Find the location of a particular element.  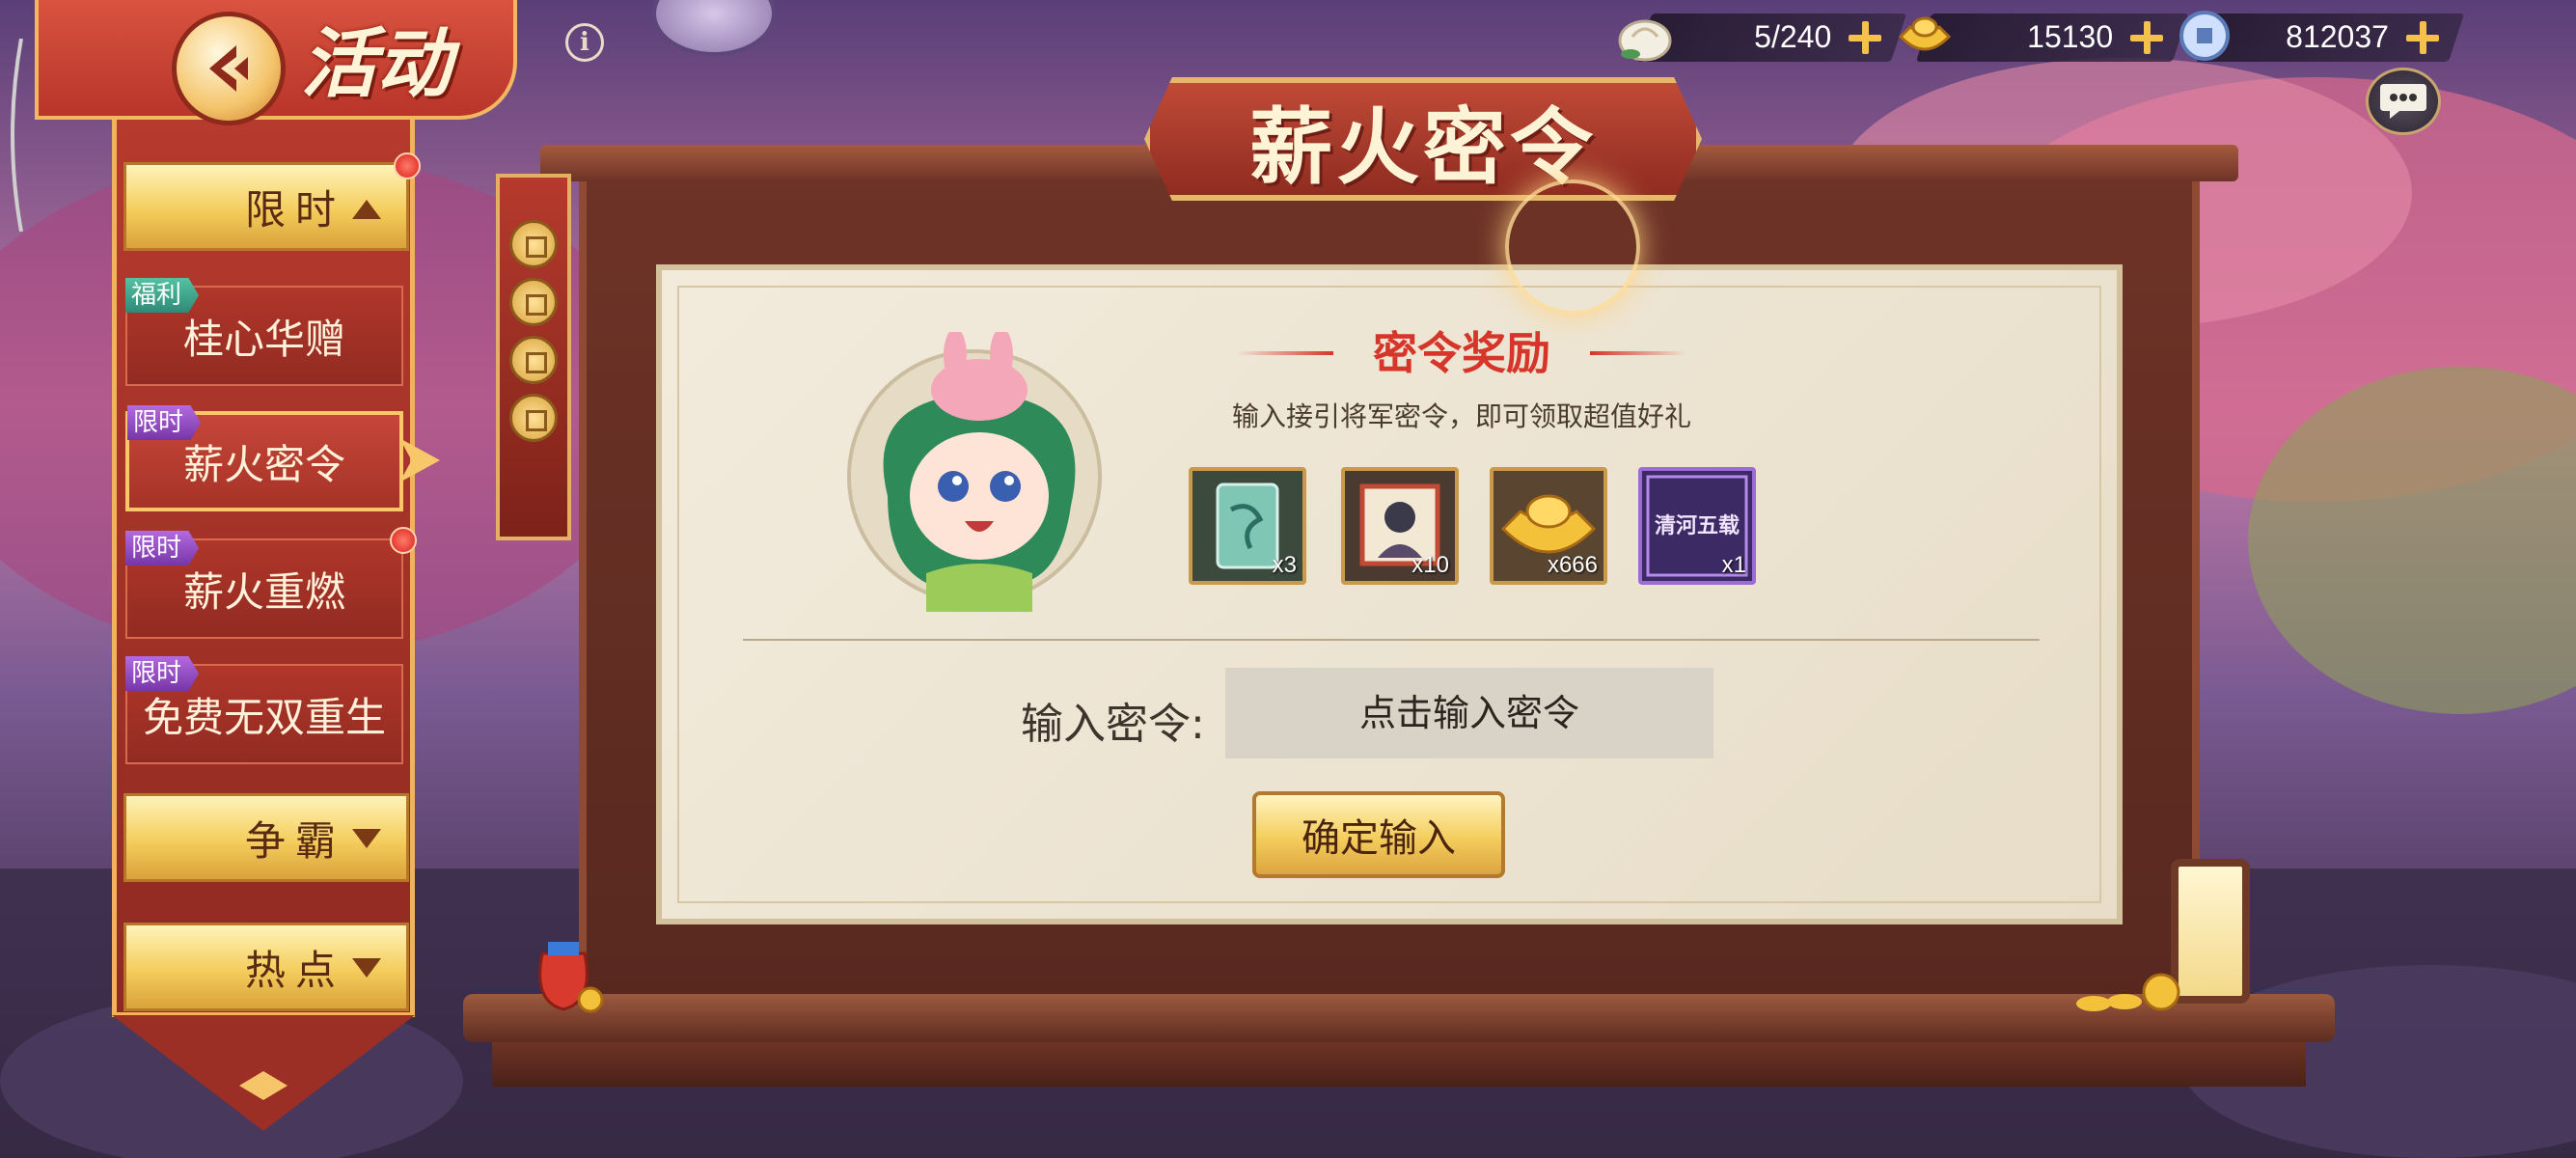

sidebar-item-xinhuo-code: 限时 薪火密令 is located at coordinates (264, 458).